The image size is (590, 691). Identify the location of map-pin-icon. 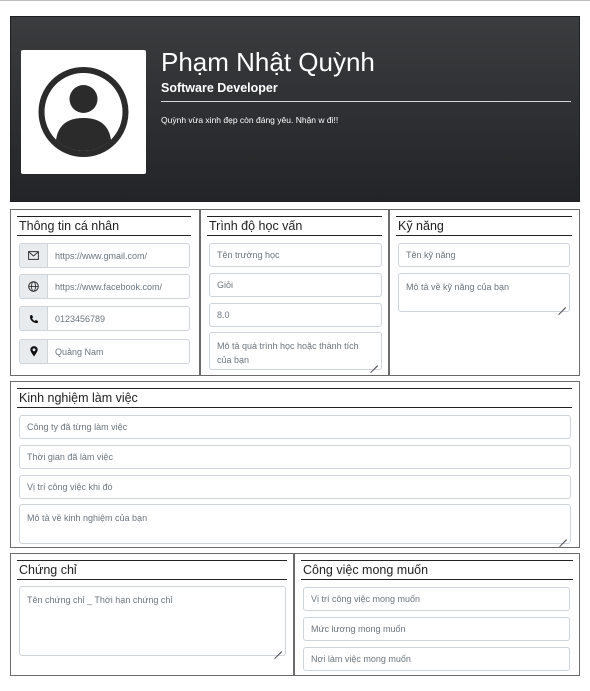
(33, 351).